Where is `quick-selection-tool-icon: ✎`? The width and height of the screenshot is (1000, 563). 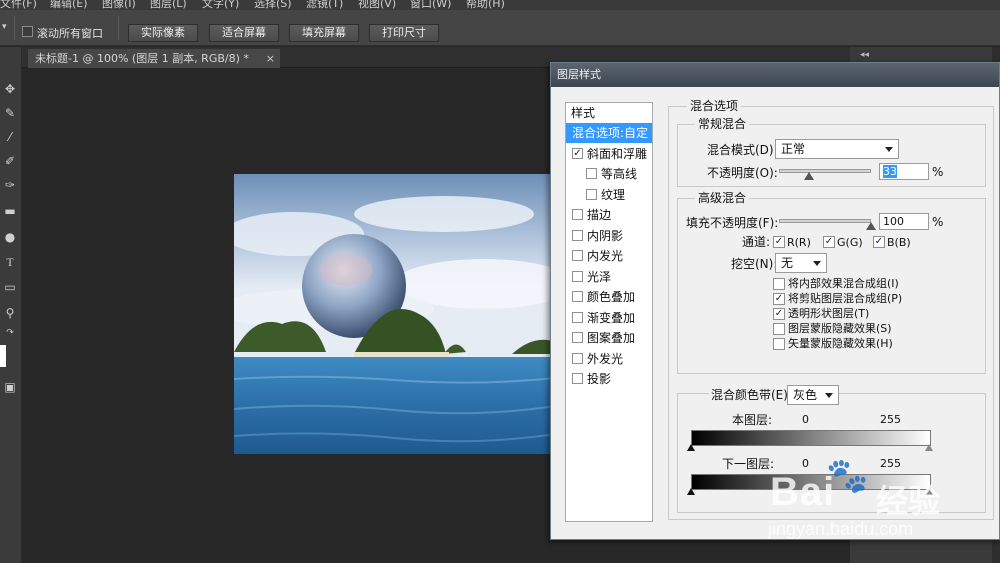
quick-selection-tool-icon: ✎ is located at coordinates (10, 113).